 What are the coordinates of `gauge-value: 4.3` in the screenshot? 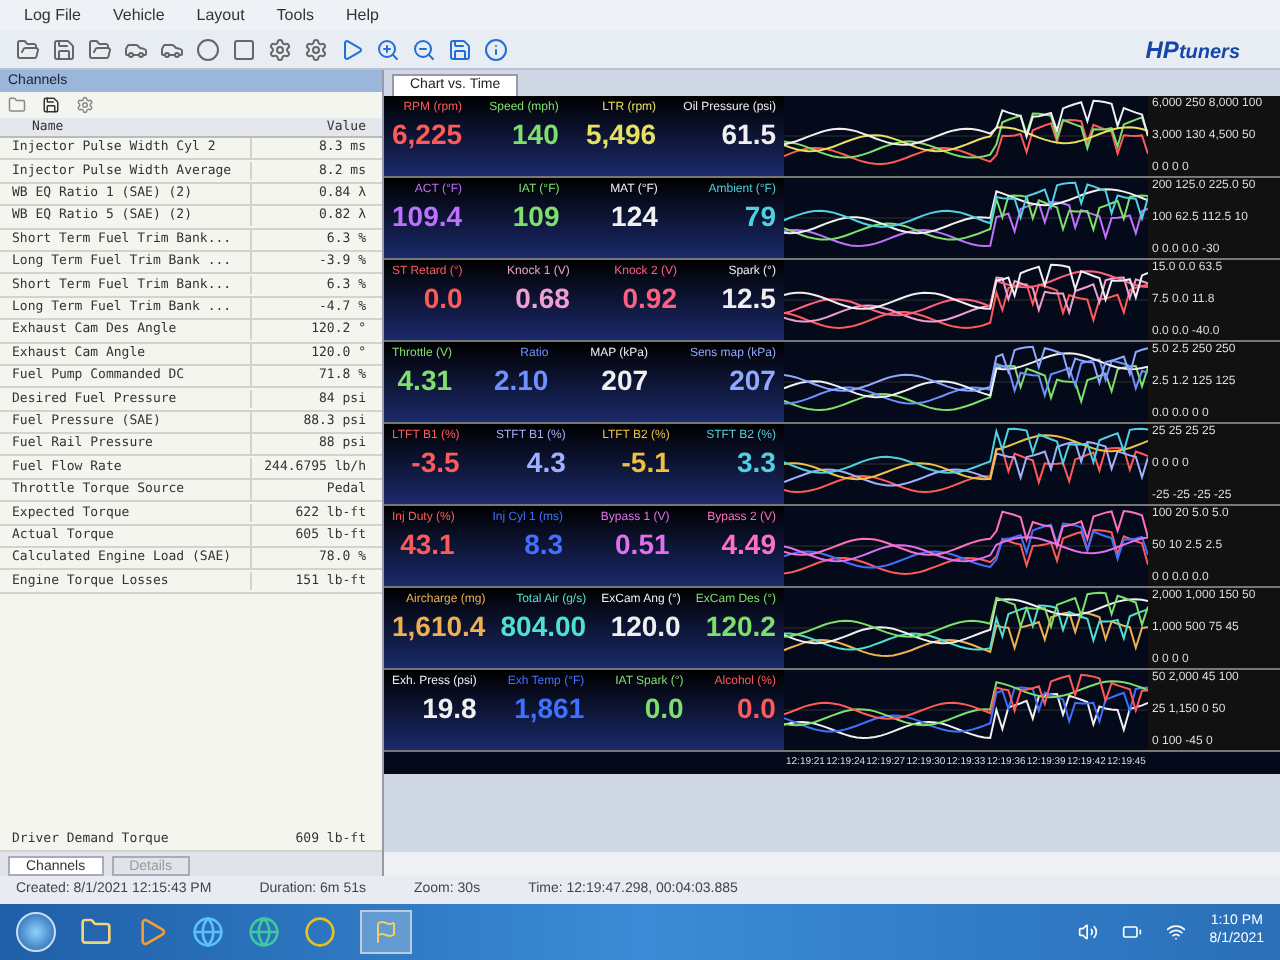 It's located at (546, 462).